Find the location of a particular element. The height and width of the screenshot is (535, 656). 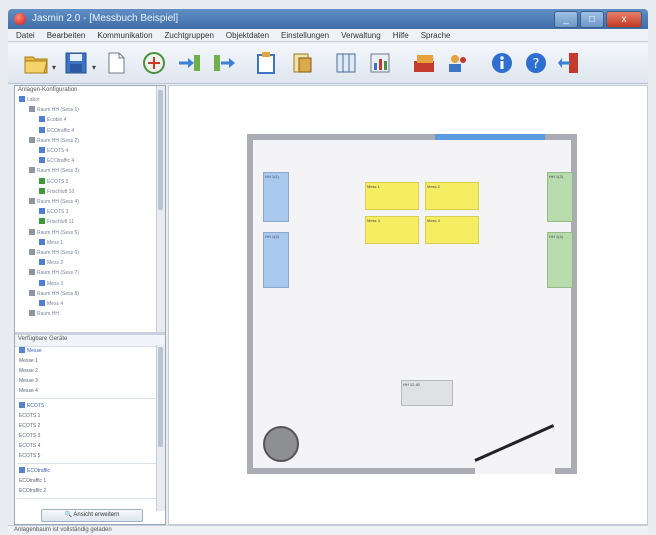

list-item: ECOTS 5 is located at coordinates (29, 456).